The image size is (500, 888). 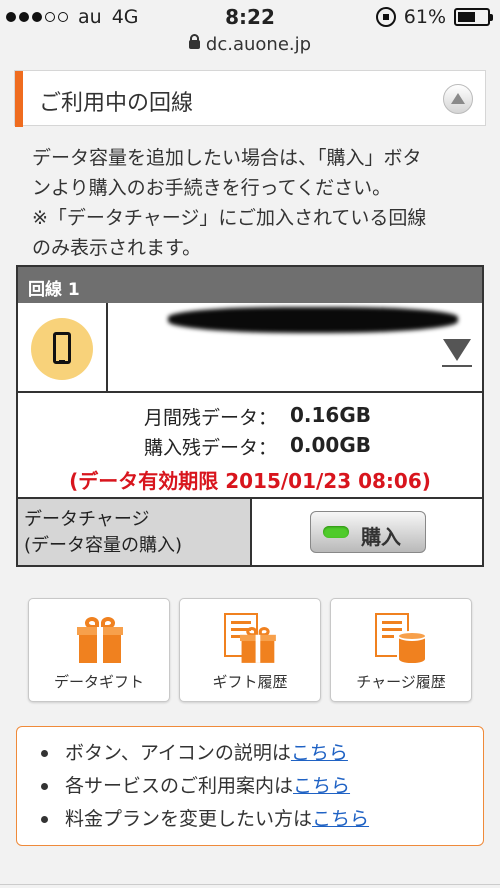 I want to click on led-icon, so click(x=336, y=532).